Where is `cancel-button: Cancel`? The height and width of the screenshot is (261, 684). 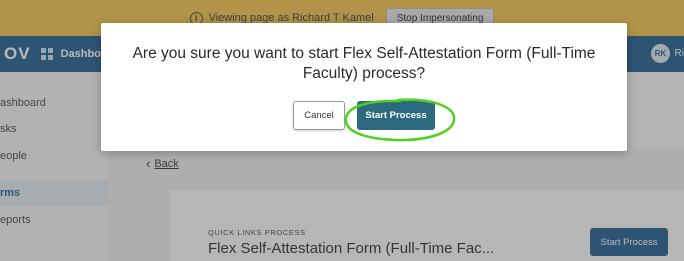
cancel-button: Cancel is located at coordinates (319, 115).